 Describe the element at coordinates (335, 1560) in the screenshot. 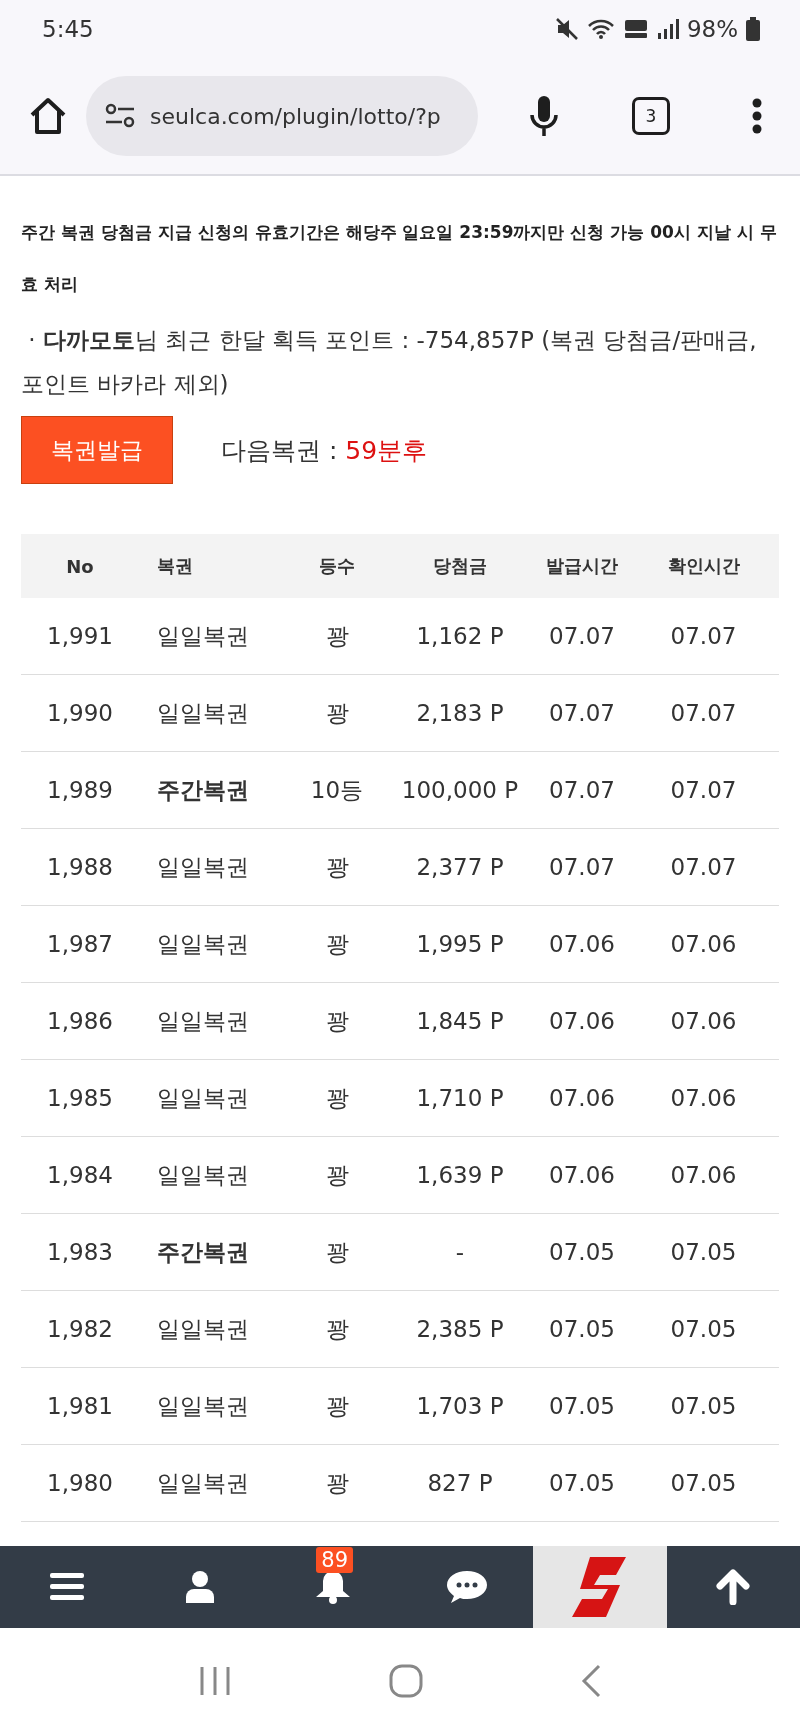

I see `notification-badge: 89` at that location.